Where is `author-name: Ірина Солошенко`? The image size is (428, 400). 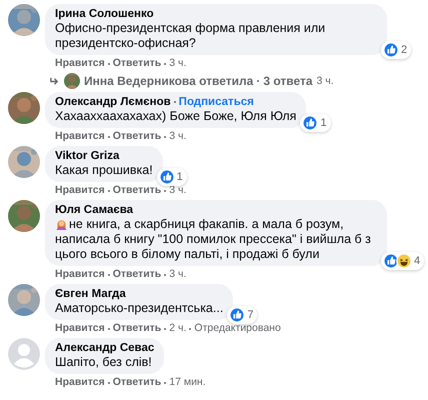 author-name: Ірина Солошенко is located at coordinates (104, 14).